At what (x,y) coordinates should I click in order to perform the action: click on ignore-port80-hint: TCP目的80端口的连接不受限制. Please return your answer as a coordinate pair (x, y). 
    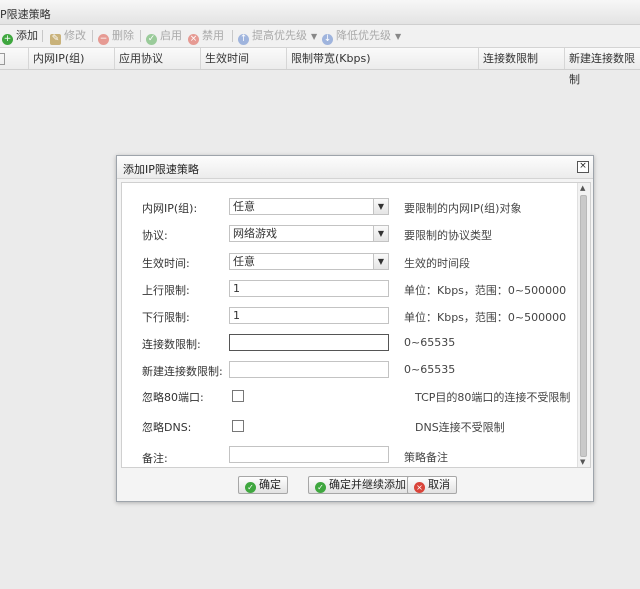
    Looking at the image, I should click on (493, 397).